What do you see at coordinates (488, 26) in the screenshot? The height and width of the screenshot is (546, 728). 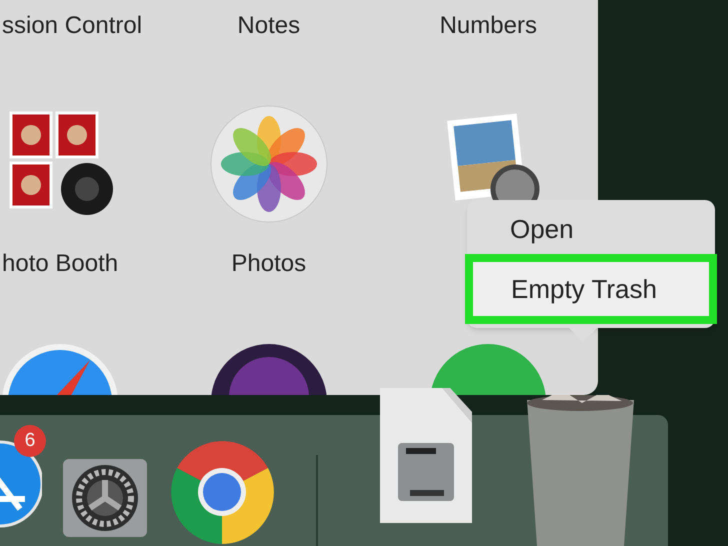 I see `app-label: Numbers` at bounding box center [488, 26].